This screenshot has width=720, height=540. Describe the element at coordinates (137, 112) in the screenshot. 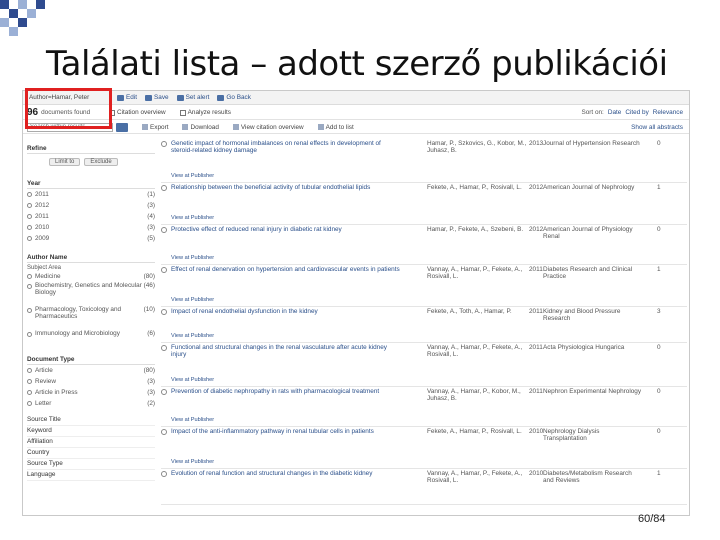

I see `citation-overview-link: Citation overview` at that location.